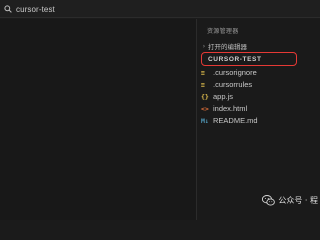  I want to click on watermark: 公众号 · 程, so click(290, 200).